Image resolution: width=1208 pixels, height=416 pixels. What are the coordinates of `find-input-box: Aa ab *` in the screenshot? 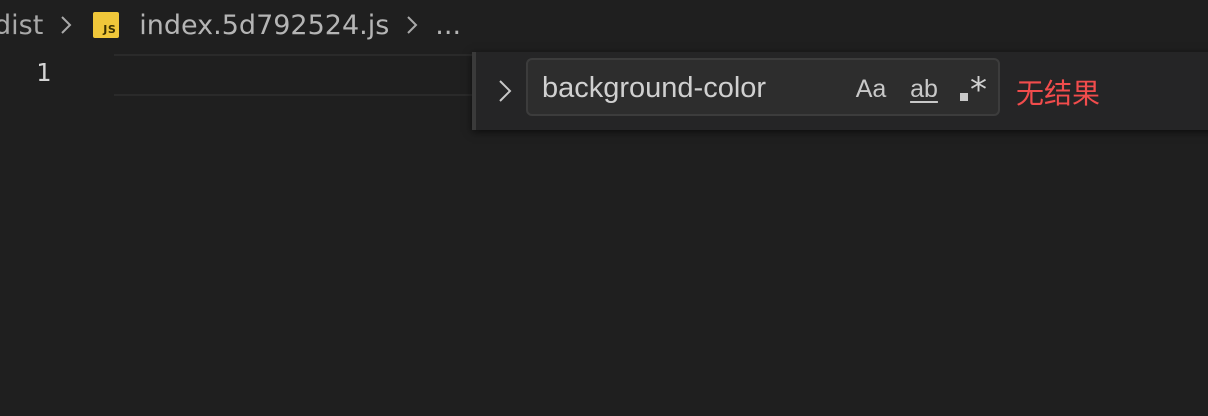 It's located at (763, 87).